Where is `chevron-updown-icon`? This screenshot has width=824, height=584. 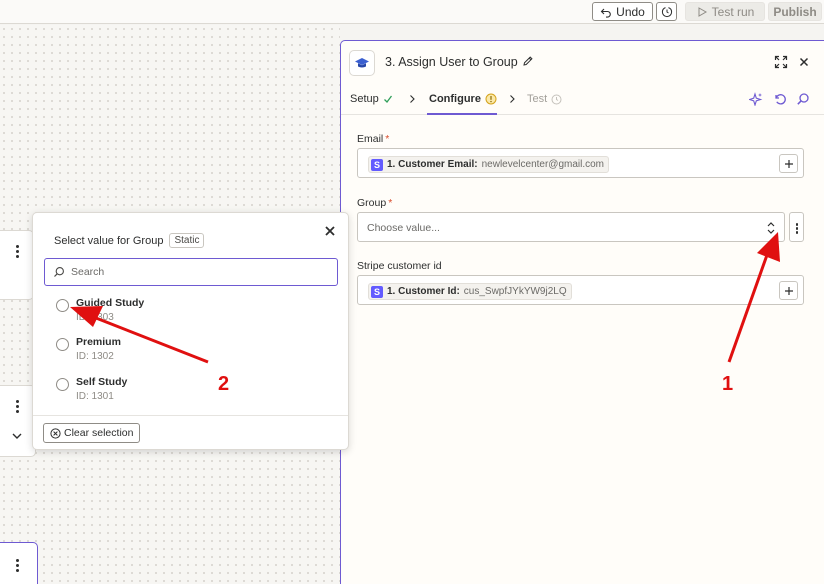 chevron-updown-icon is located at coordinates (771, 228).